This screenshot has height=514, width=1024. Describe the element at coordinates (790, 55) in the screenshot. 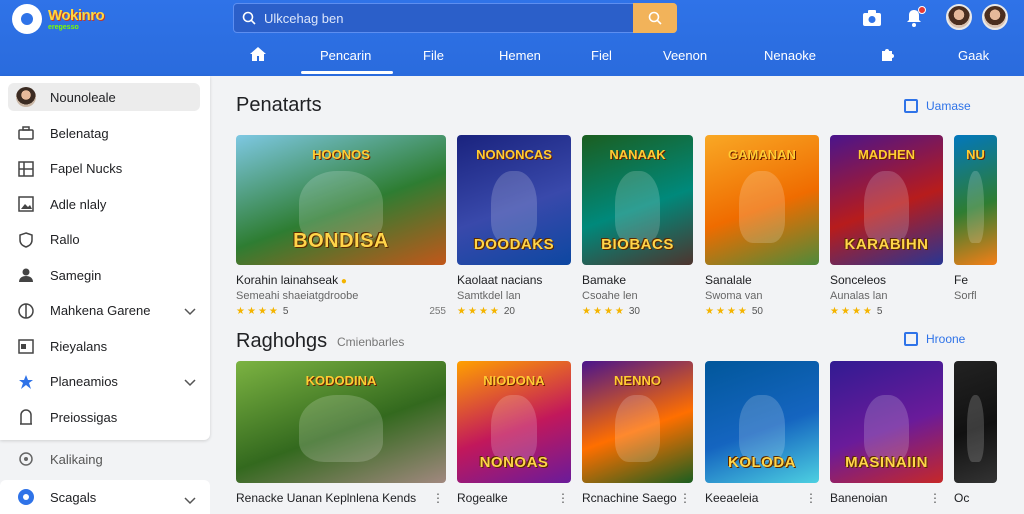

I see `tab-nenaoke: Nenaoke` at that location.